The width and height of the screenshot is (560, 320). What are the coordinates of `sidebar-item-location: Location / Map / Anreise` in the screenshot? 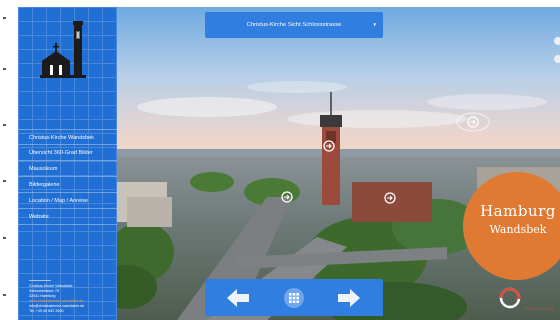 It's located at (67, 201).